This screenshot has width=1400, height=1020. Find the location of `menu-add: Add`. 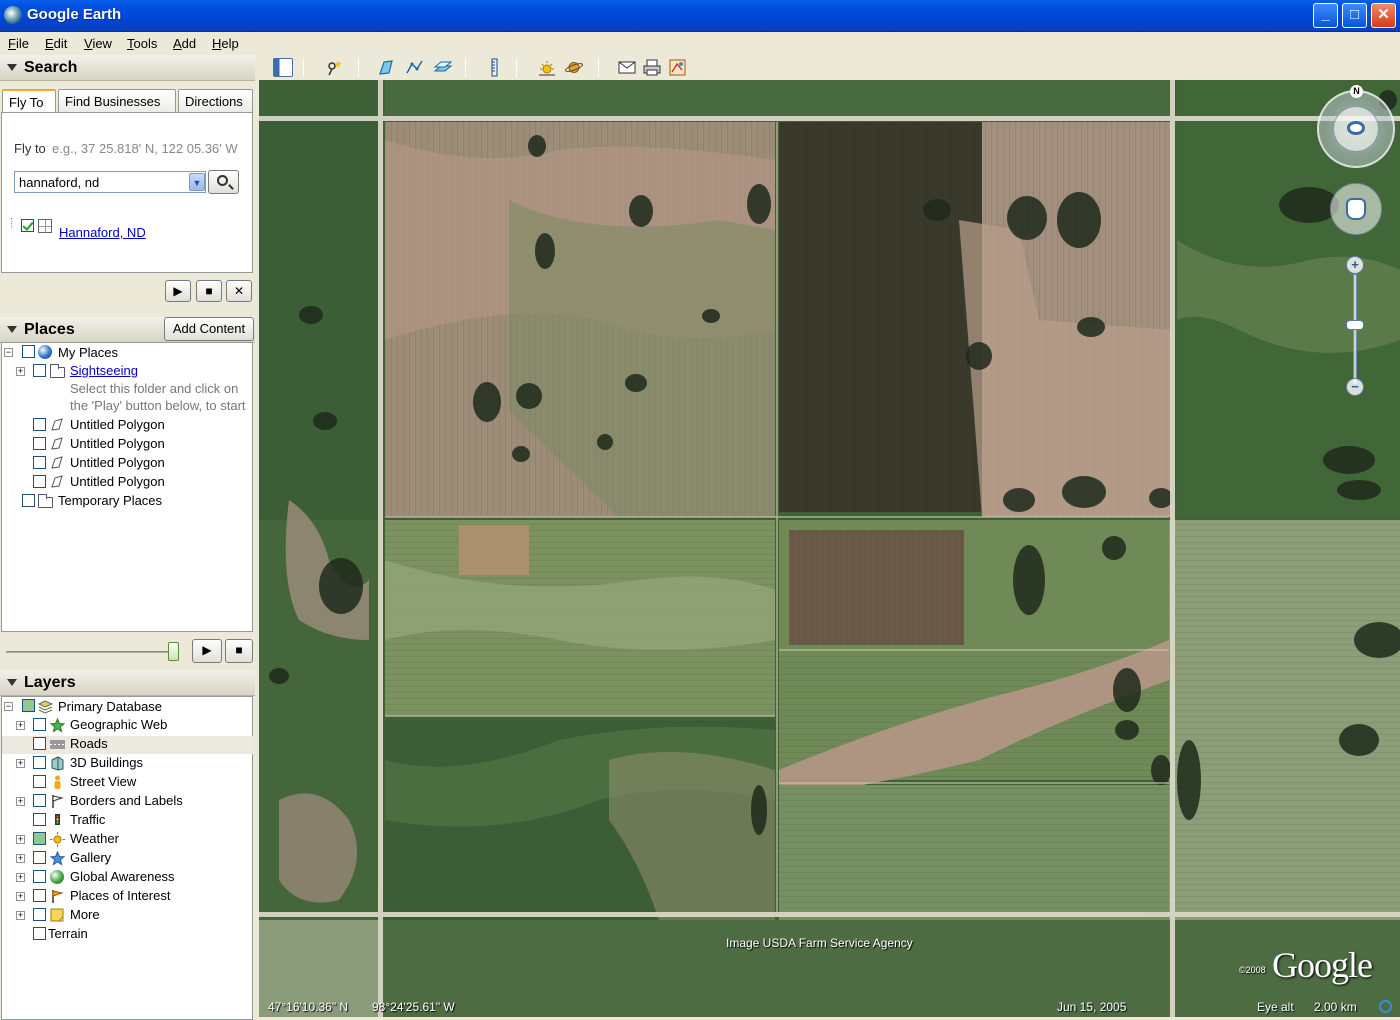

menu-add: Add is located at coordinates (184, 43).